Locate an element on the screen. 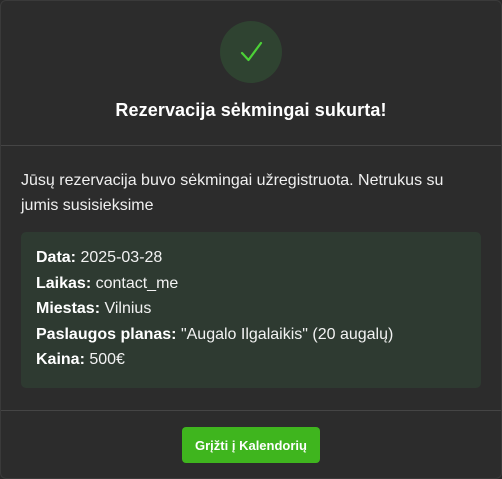 This screenshot has height=479, width=502. city-value: Vilnius is located at coordinates (128, 308).